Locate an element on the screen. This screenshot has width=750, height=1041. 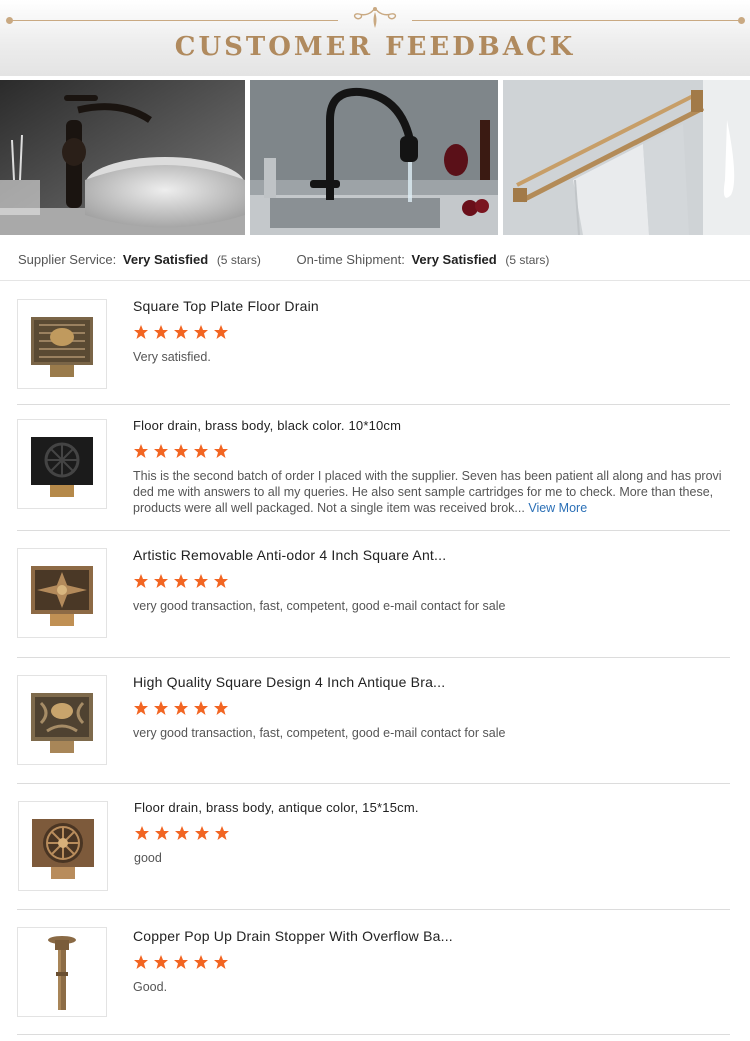
review-body: Very satisfied. is located at coordinates (172, 357).